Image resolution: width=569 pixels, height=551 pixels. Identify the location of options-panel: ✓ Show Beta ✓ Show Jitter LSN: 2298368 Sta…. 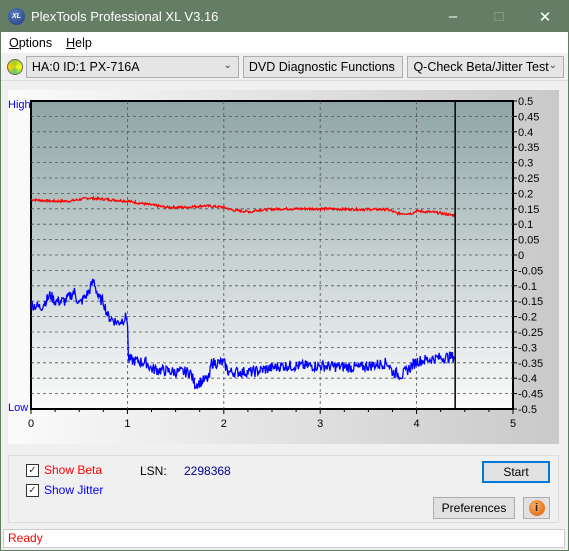
(283, 489).